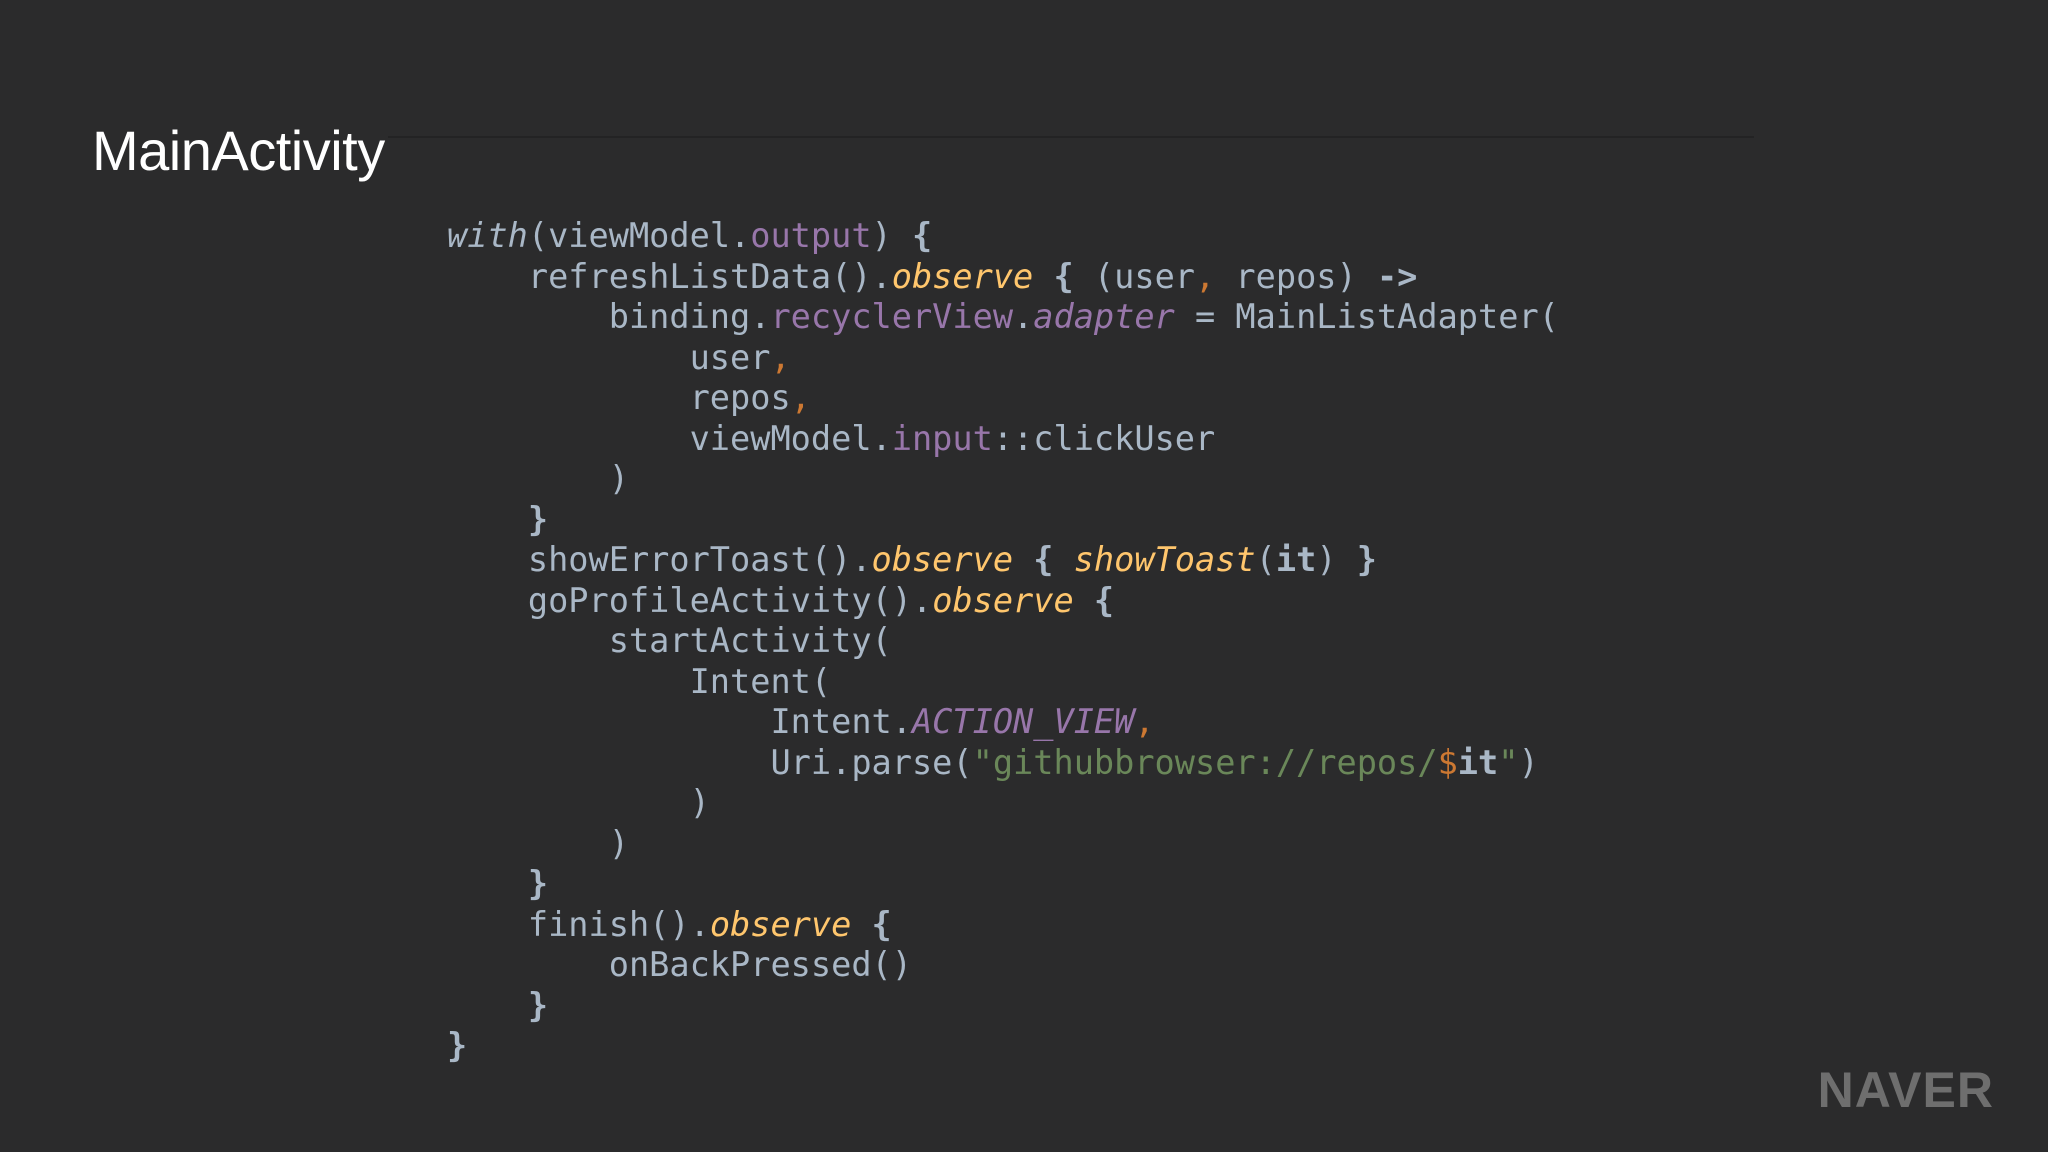  What do you see at coordinates (669, 276) in the screenshot?
I see `code-token: refreshListData().` at bounding box center [669, 276].